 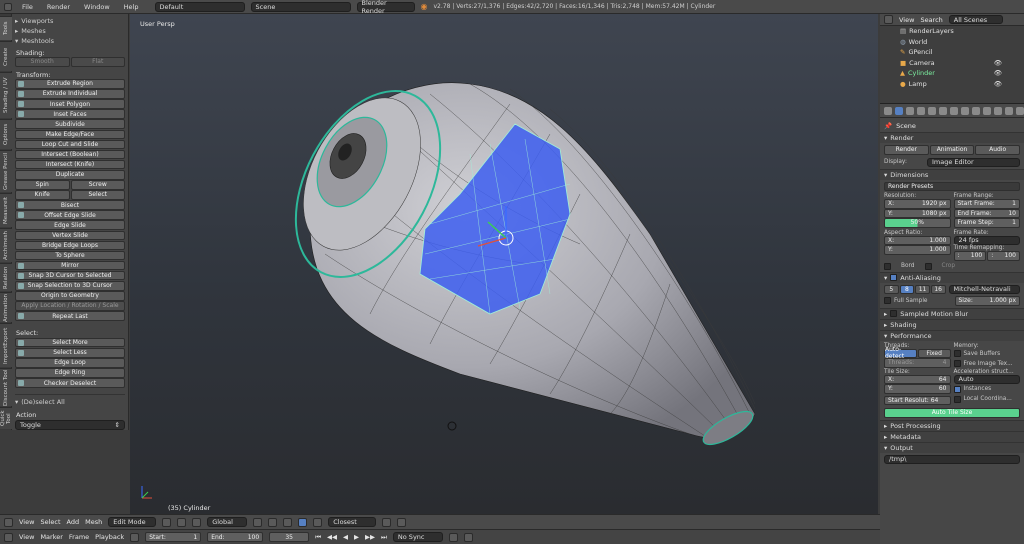 I want to click on view-menu: View, so click(x=26, y=522).